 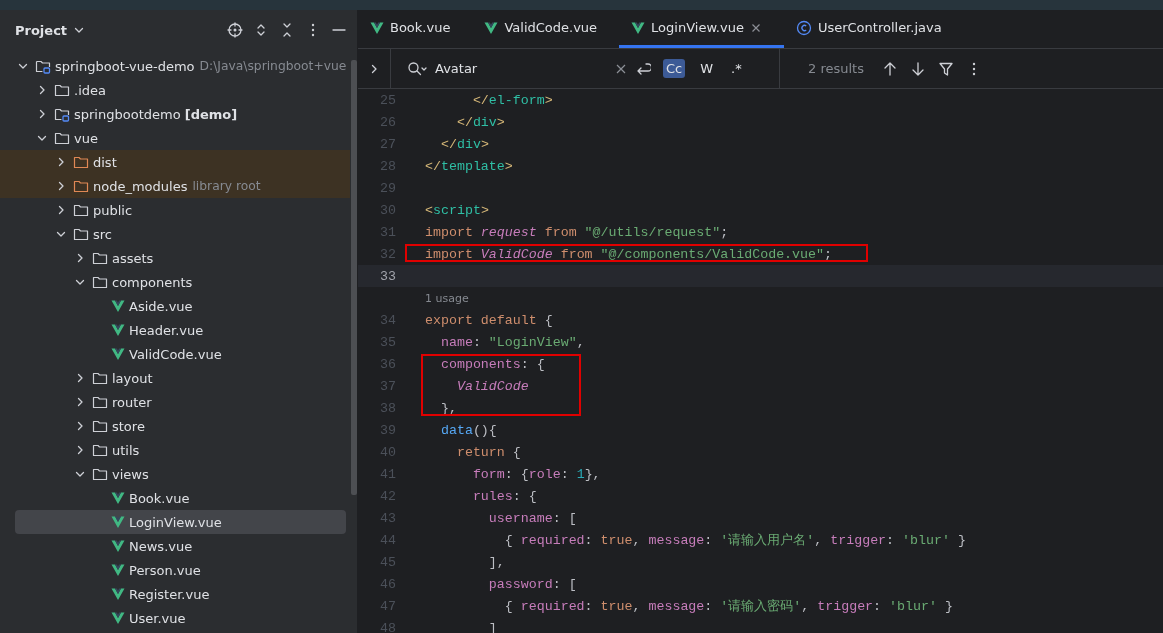 What do you see at coordinates (173, 450) in the screenshot?
I see `tree-item: utils` at bounding box center [173, 450].